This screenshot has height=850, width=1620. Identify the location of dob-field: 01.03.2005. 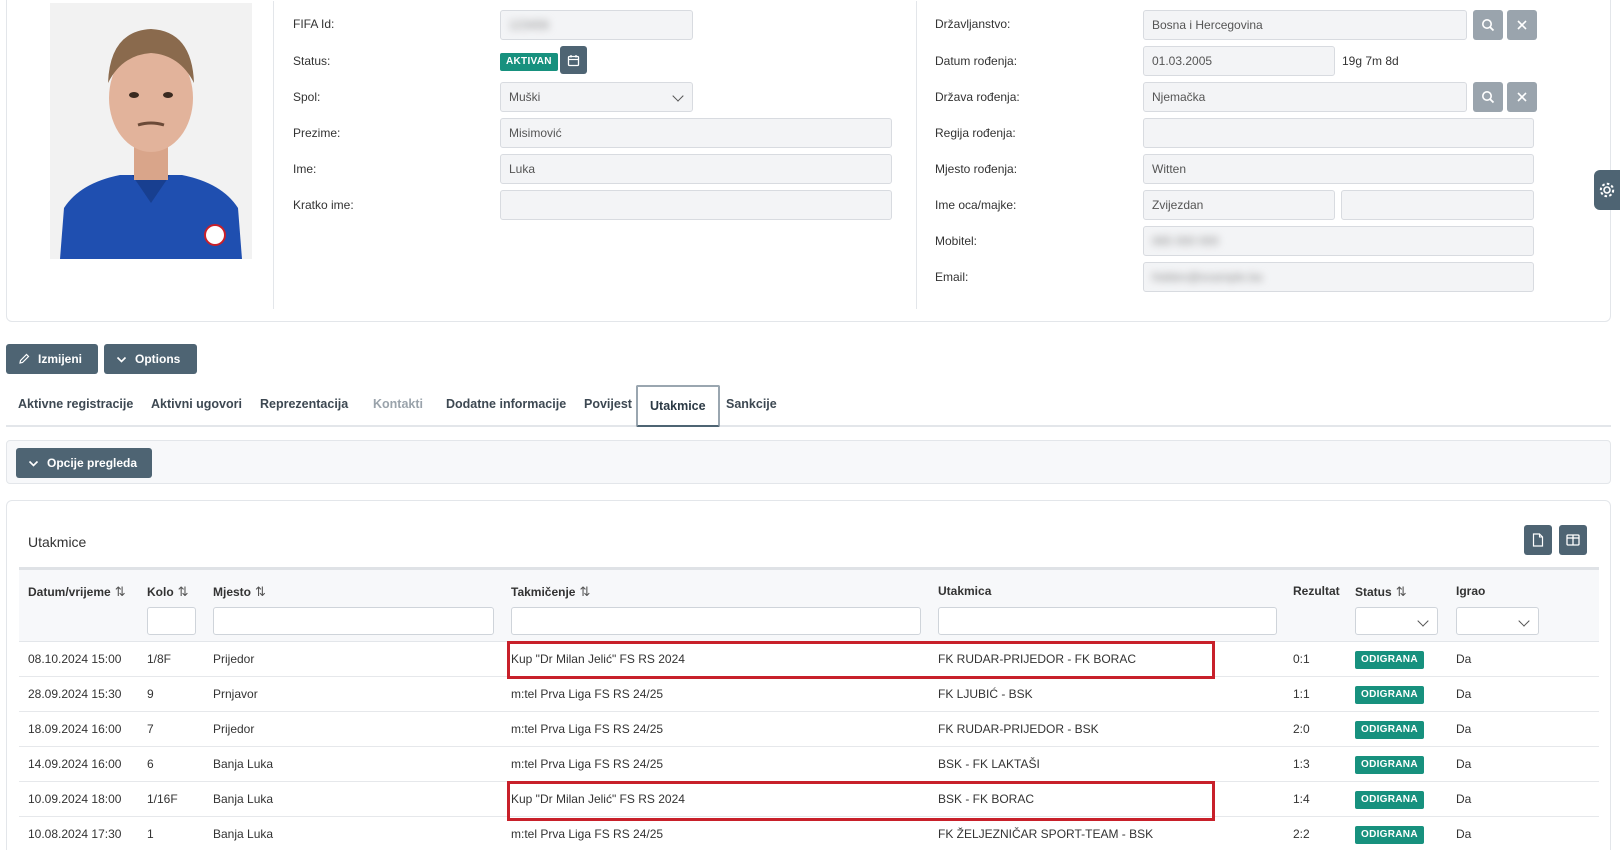
(1239, 61).